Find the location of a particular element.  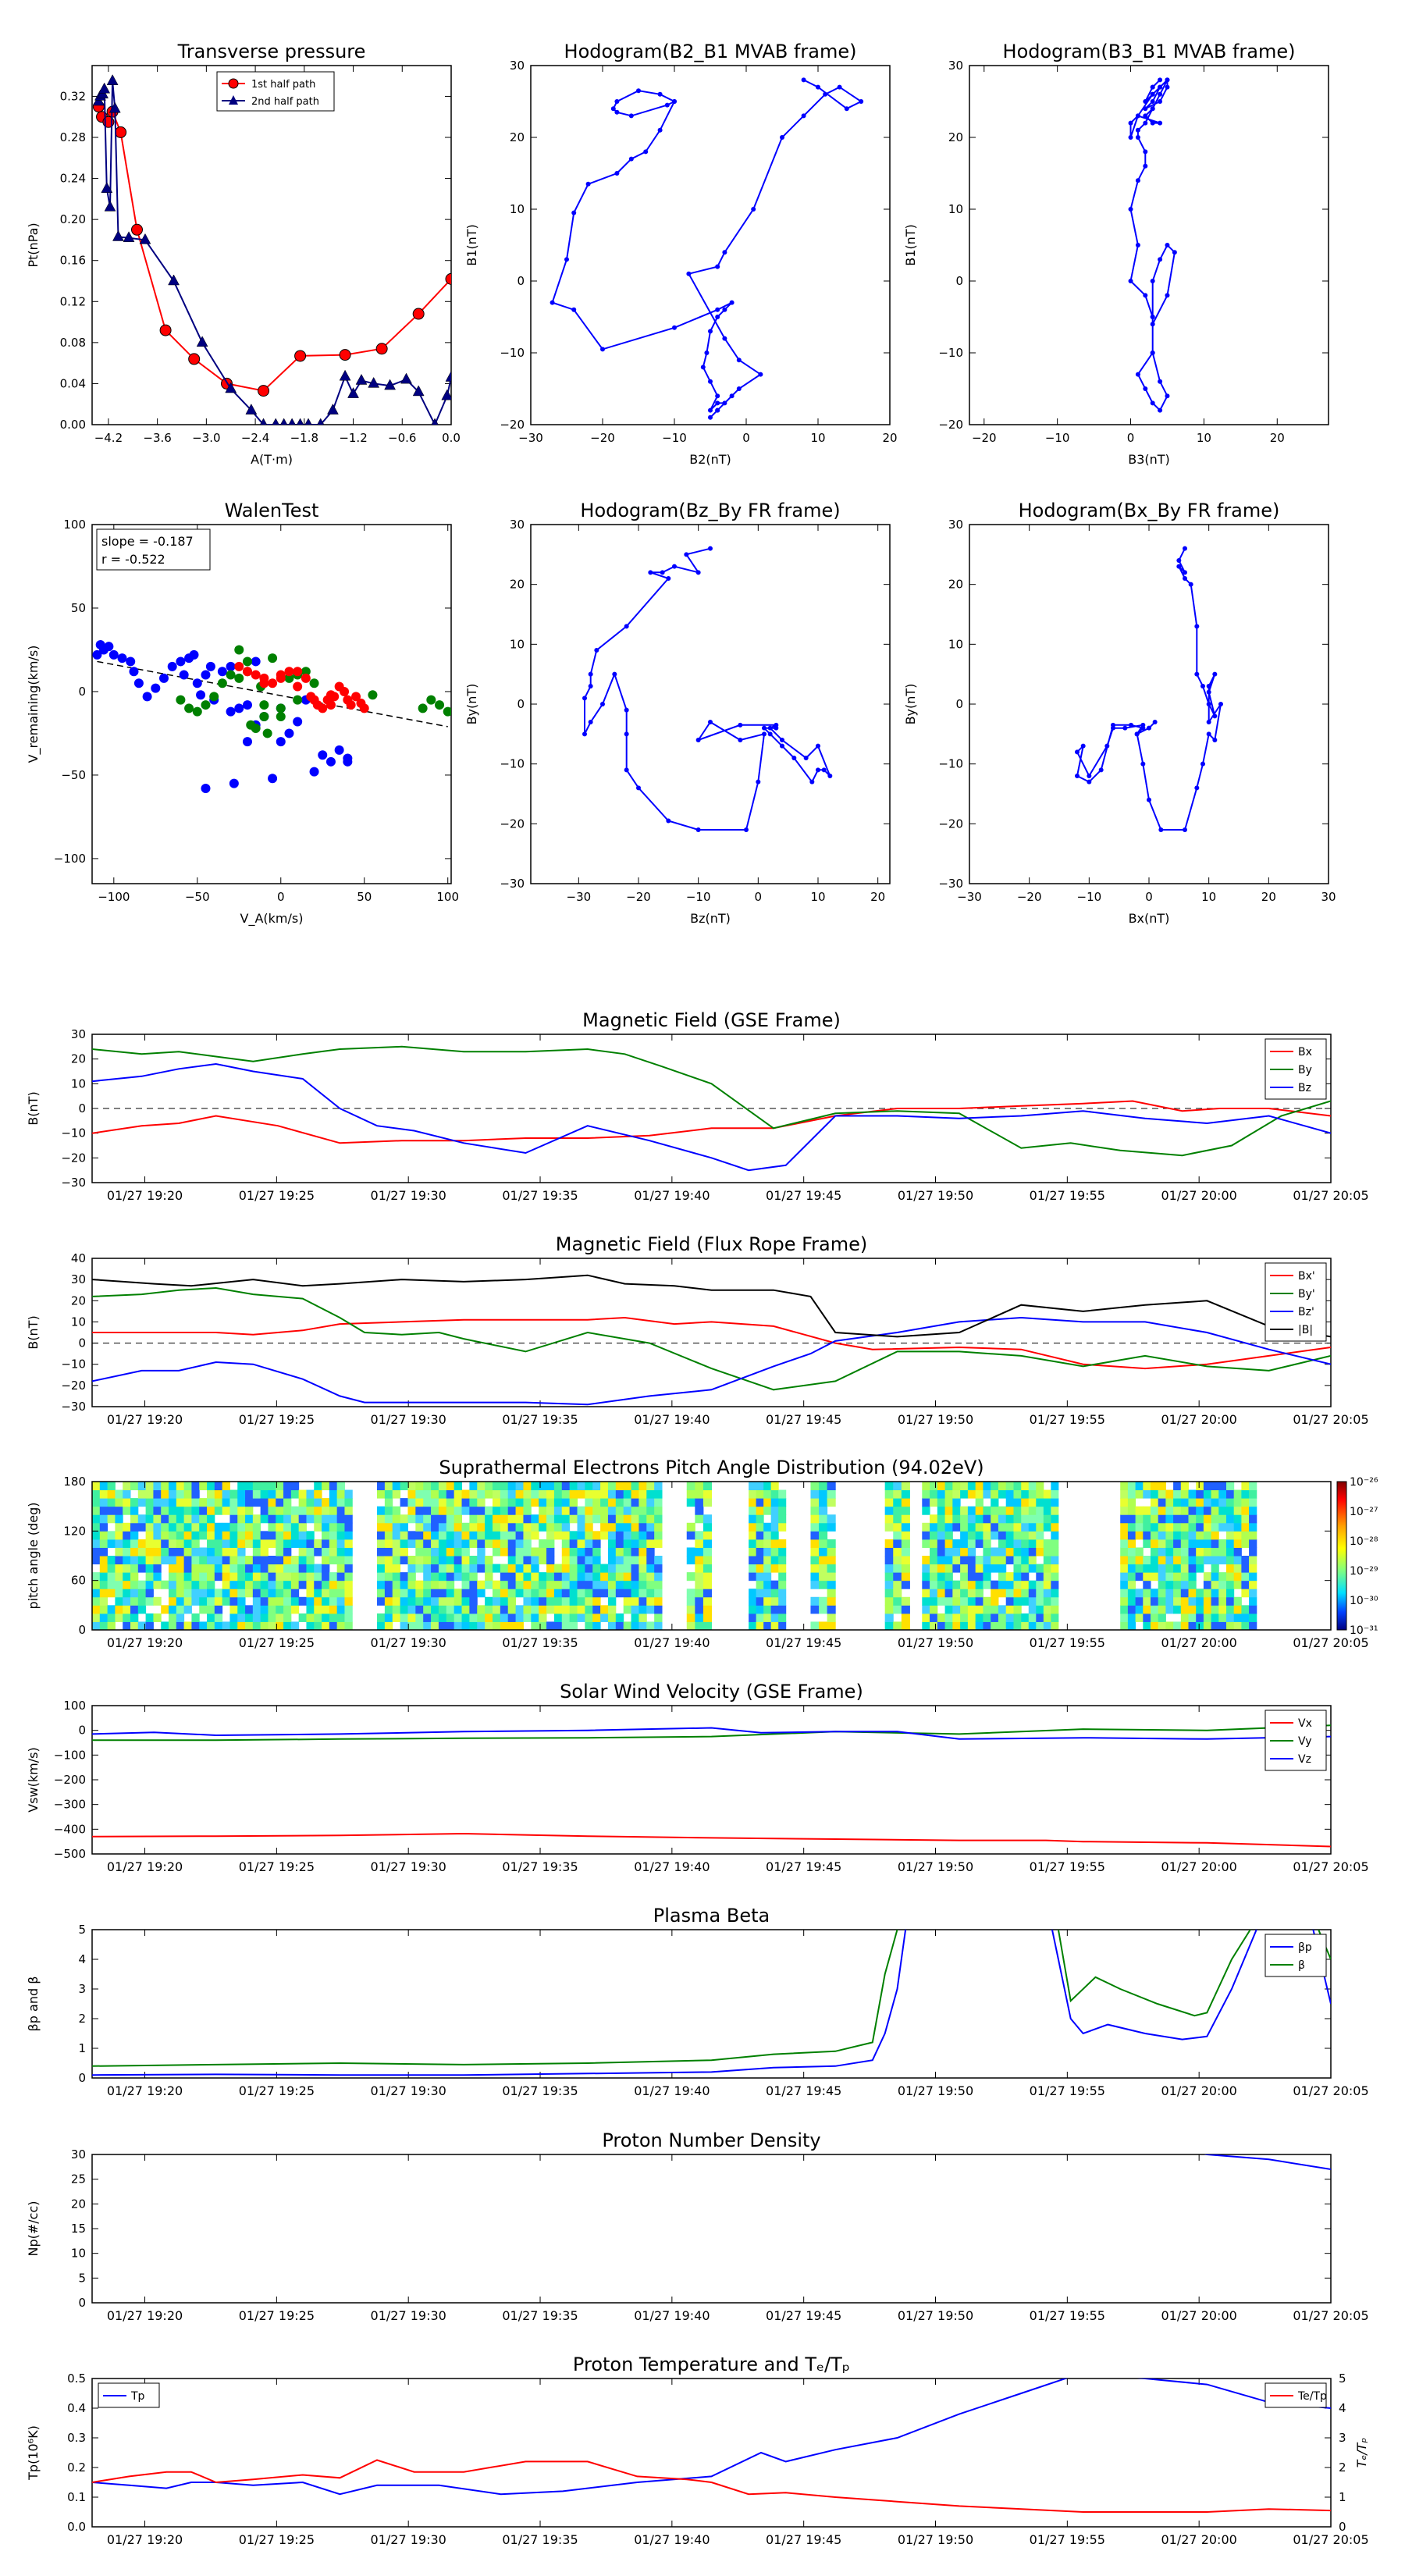

time-tick-label: 01/27 19:20 is located at coordinates (145, 1866).